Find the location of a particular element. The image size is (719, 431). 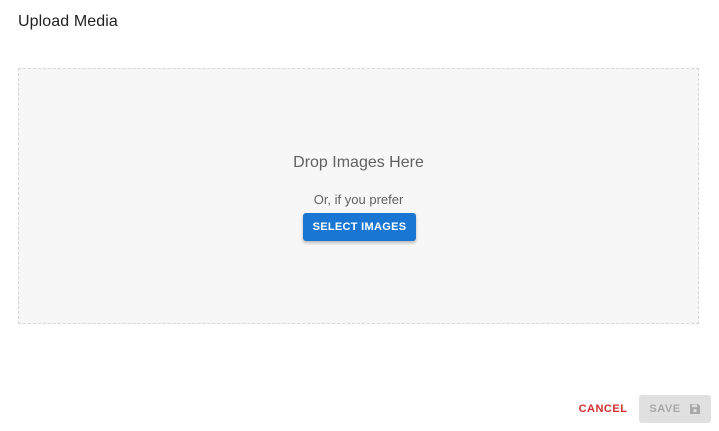

floppy-disk-icon is located at coordinates (695, 409).